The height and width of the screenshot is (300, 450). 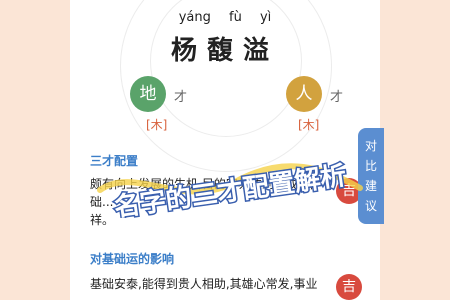 What do you see at coordinates (132, 259) in the screenshot?
I see `foundation-section-title: 对基础运的影响` at bounding box center [132, 259].